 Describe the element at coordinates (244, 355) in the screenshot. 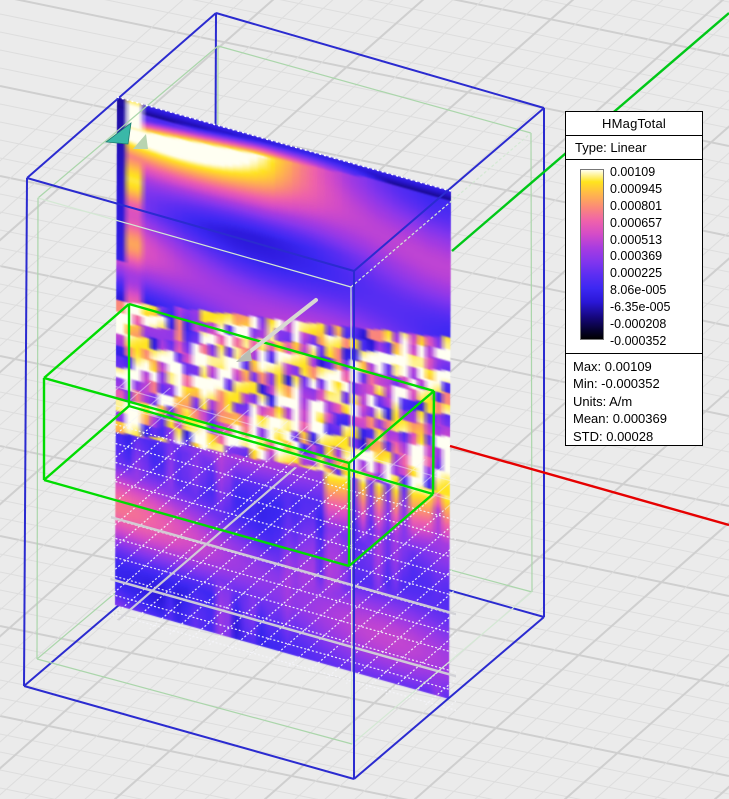

I see `probe-tip-icon` at that location.